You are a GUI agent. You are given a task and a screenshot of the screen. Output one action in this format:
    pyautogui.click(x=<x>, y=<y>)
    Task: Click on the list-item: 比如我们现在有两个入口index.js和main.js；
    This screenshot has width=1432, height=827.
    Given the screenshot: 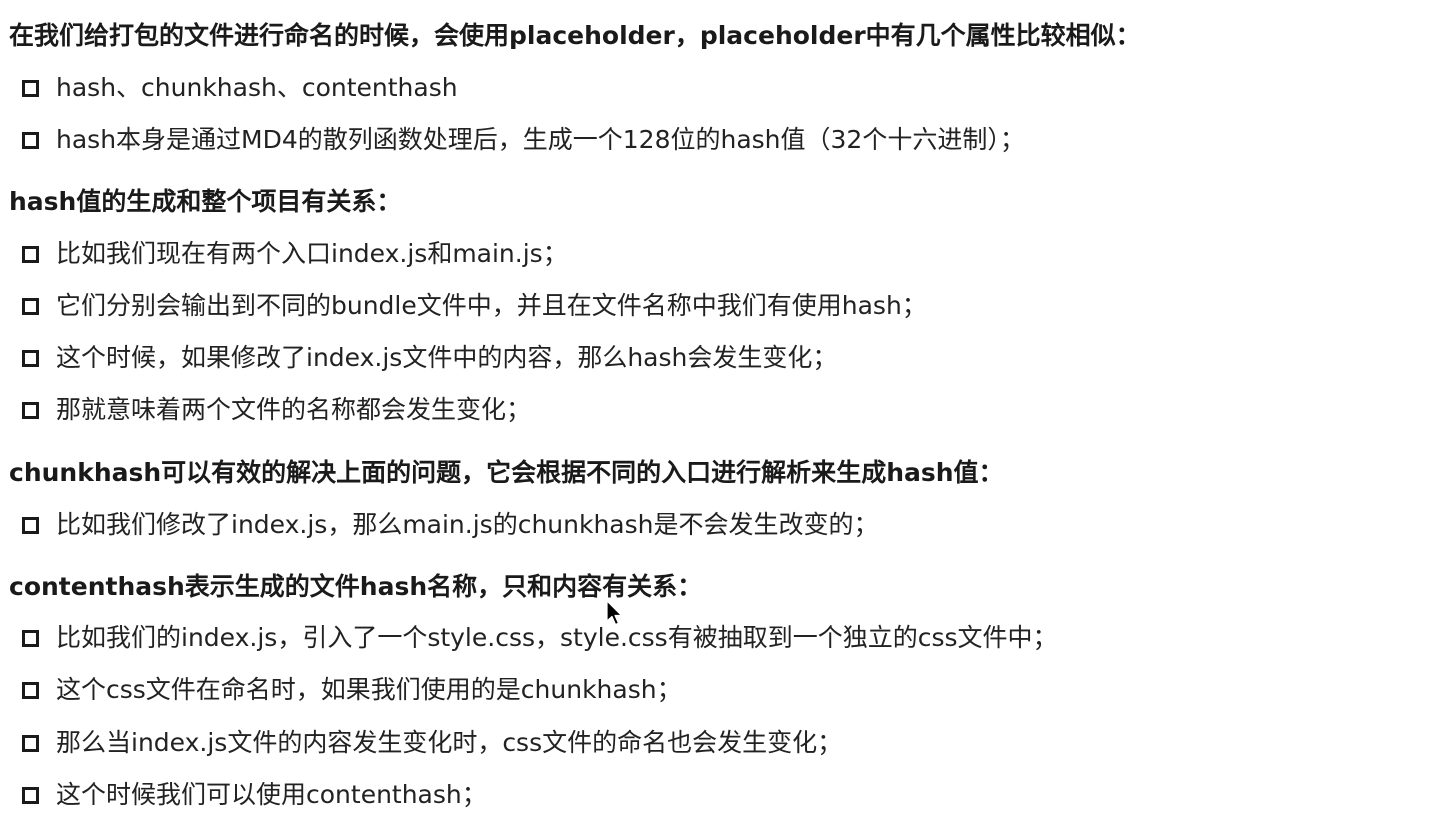 What is the action you would take?
    pyautogui.click(x=295, y=254)
    